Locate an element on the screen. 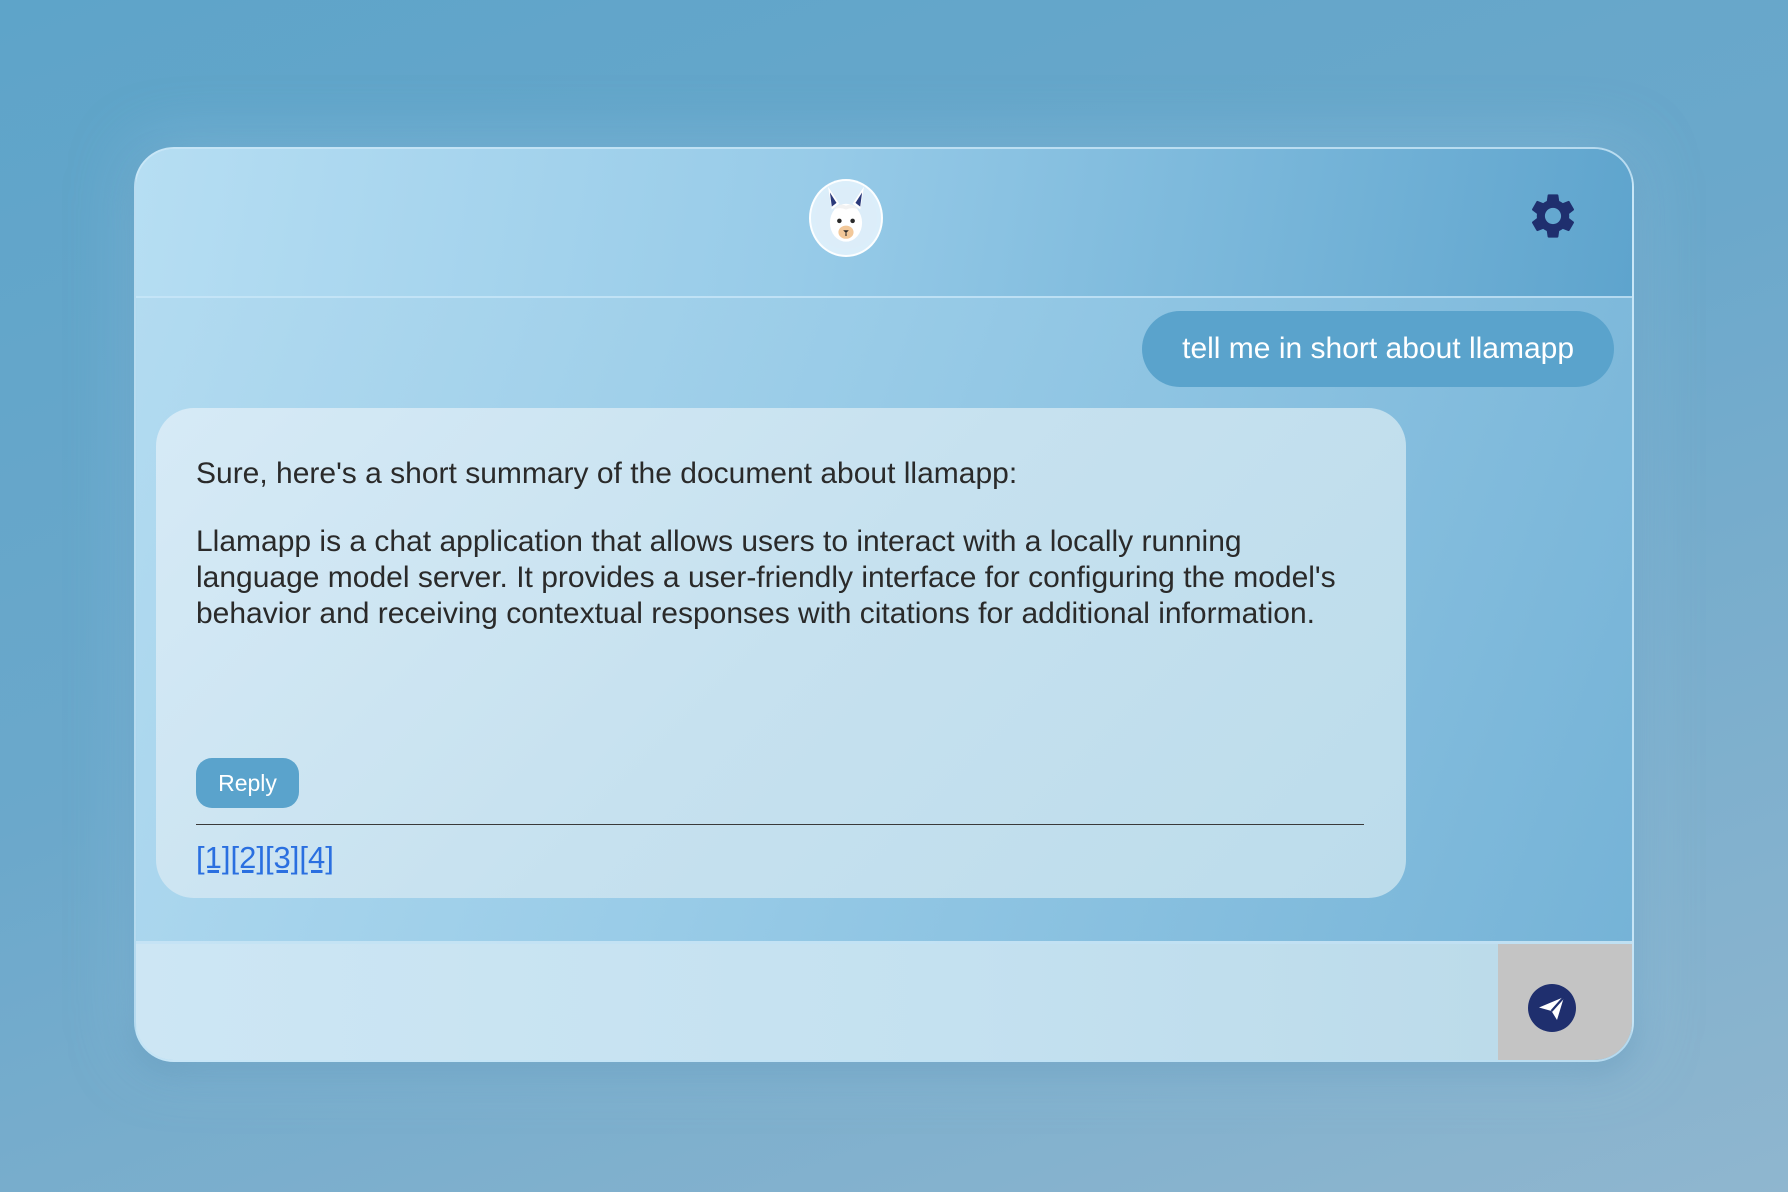 Image resolution: width=1788 pixels, height=1192 pixels. citation-link-1: [1] is located at coordinates (213, 858).